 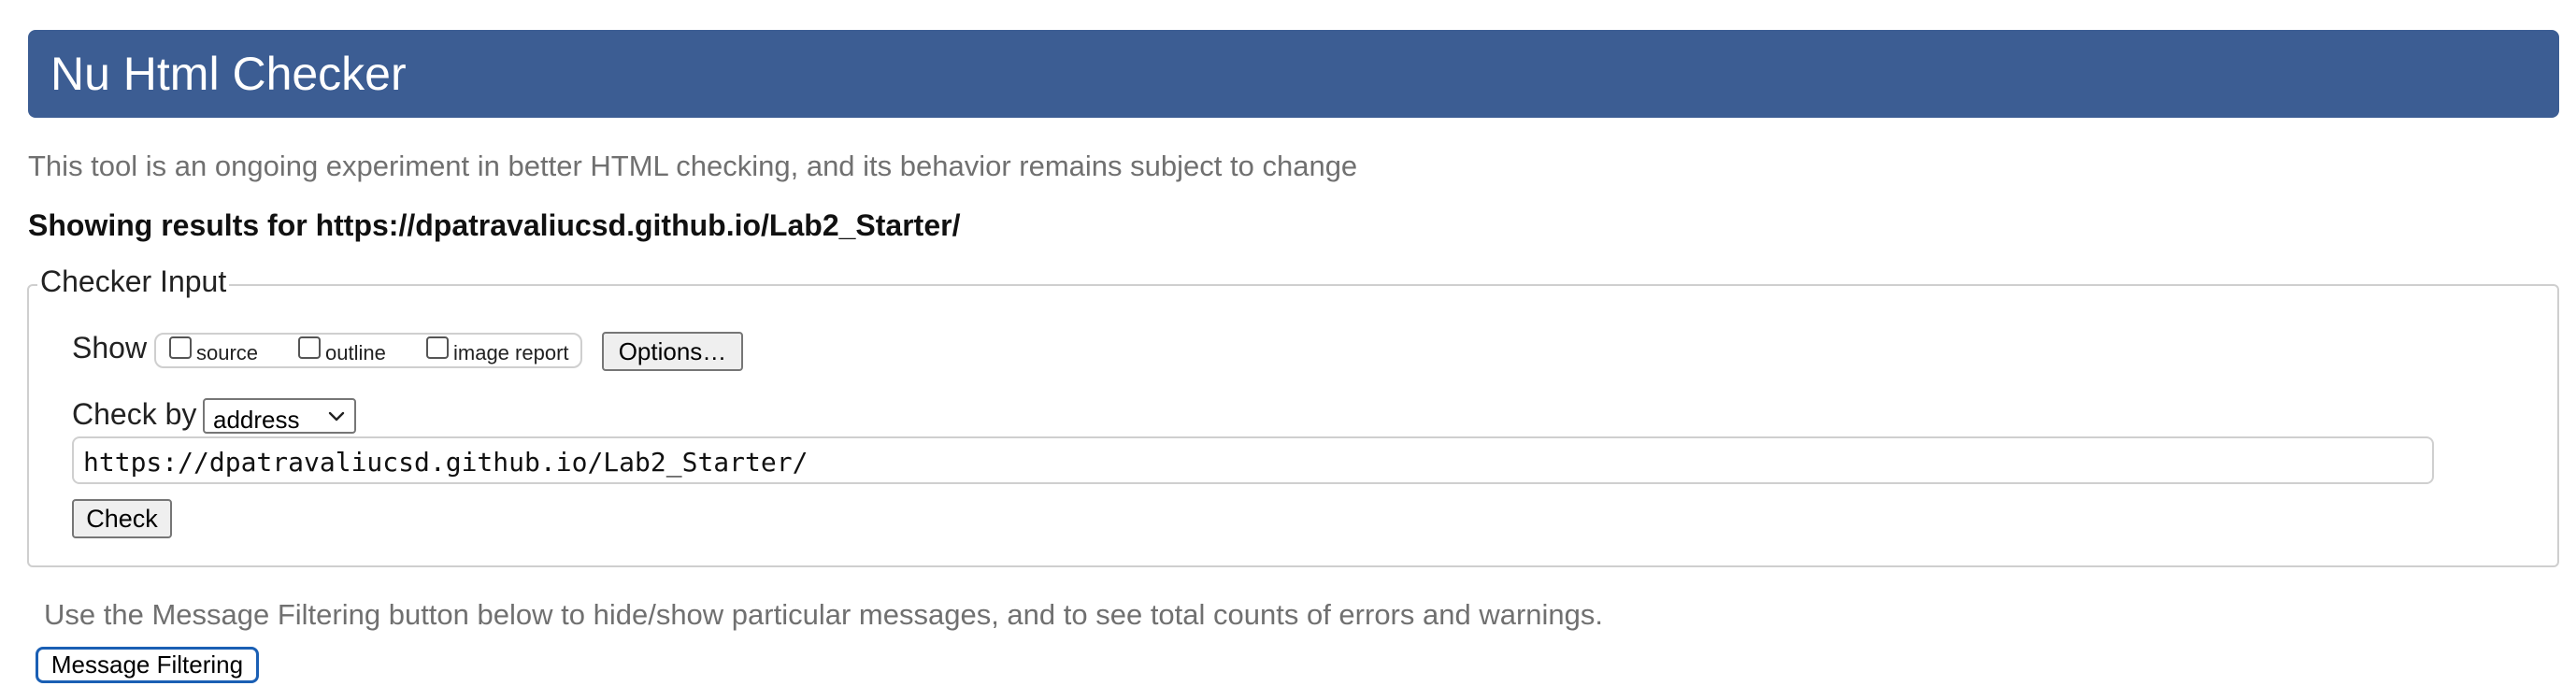 I want to click on show-label: Show, so click(x=110, y=347).